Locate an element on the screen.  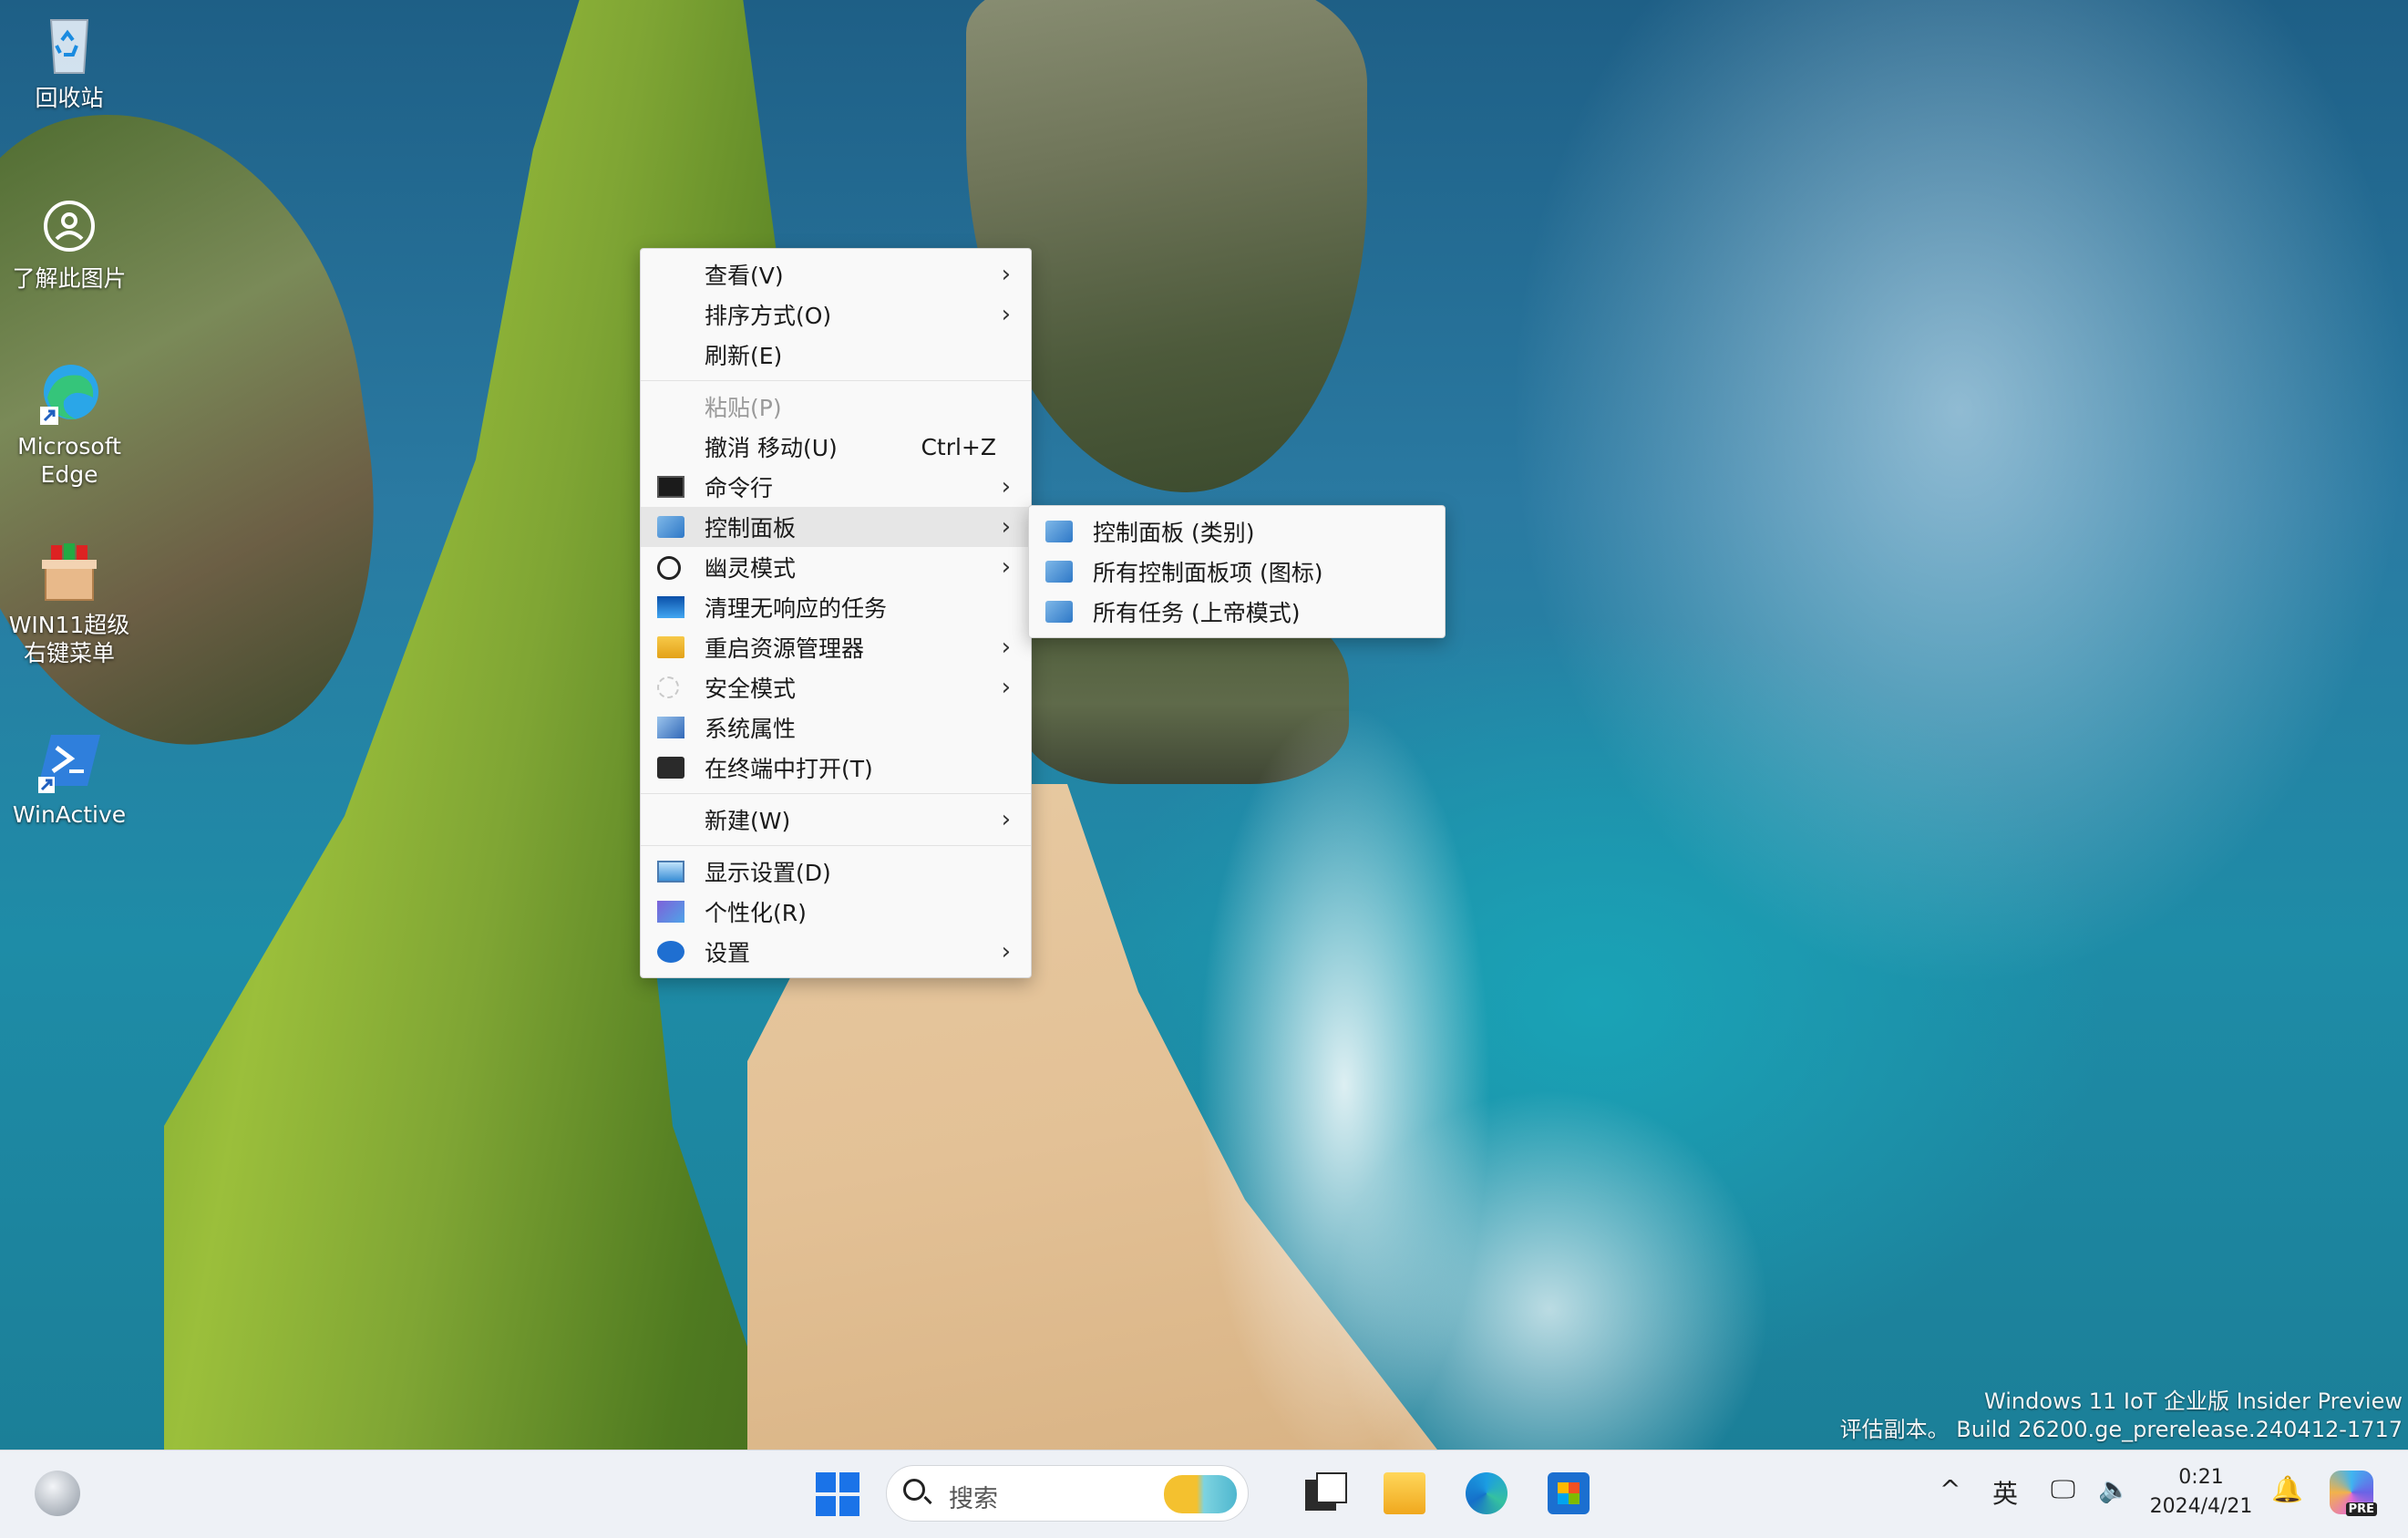
terminal-icon is located at coordinates (671, 768).